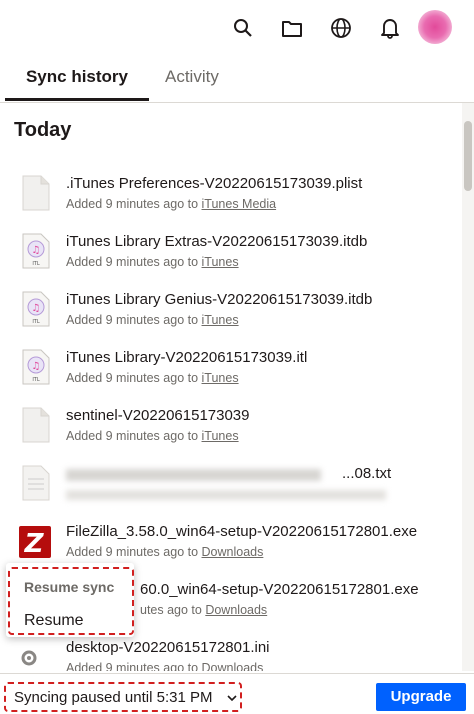 Image resolution: width=474 pixels, height=714 pixels. Describe the element at coordinates (193, 475) in the screenshot. I see `redacted-name` at that location.